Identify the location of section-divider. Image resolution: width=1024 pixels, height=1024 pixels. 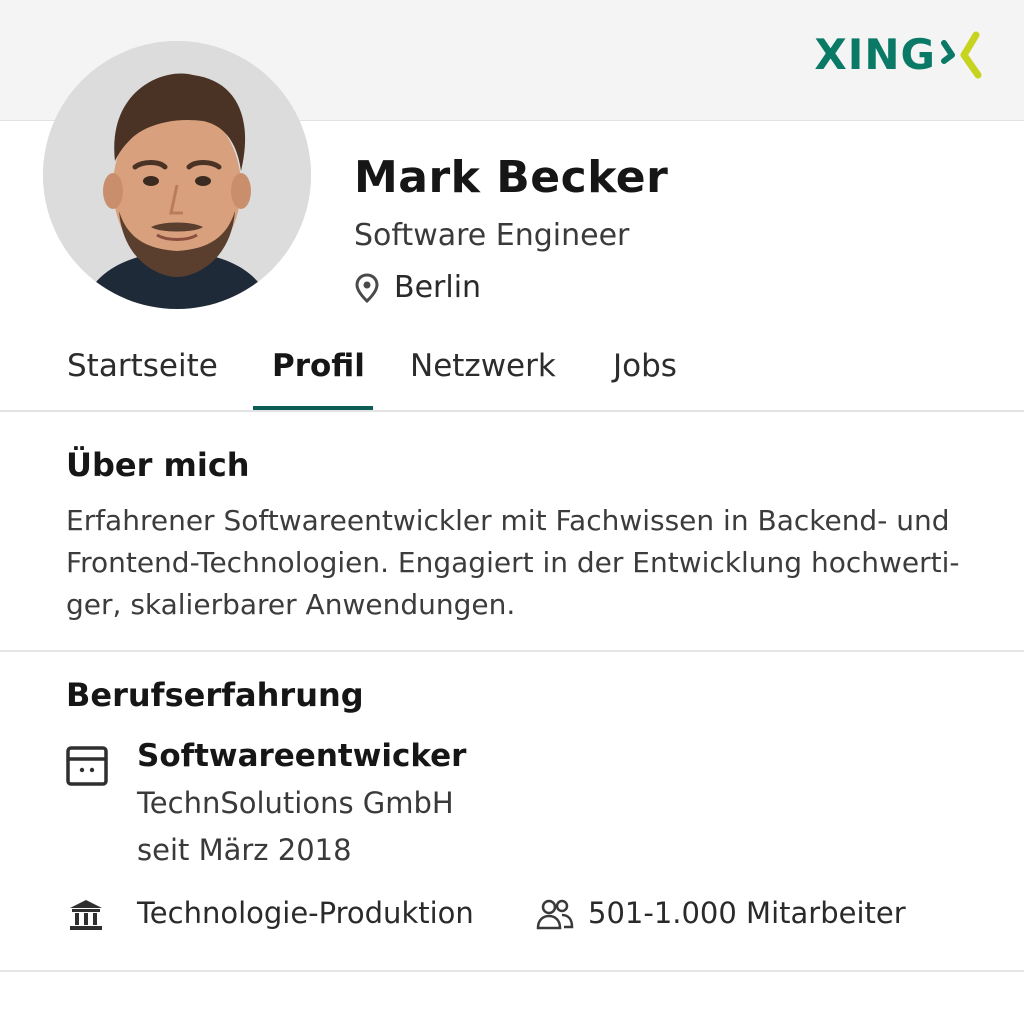
(512, 651).